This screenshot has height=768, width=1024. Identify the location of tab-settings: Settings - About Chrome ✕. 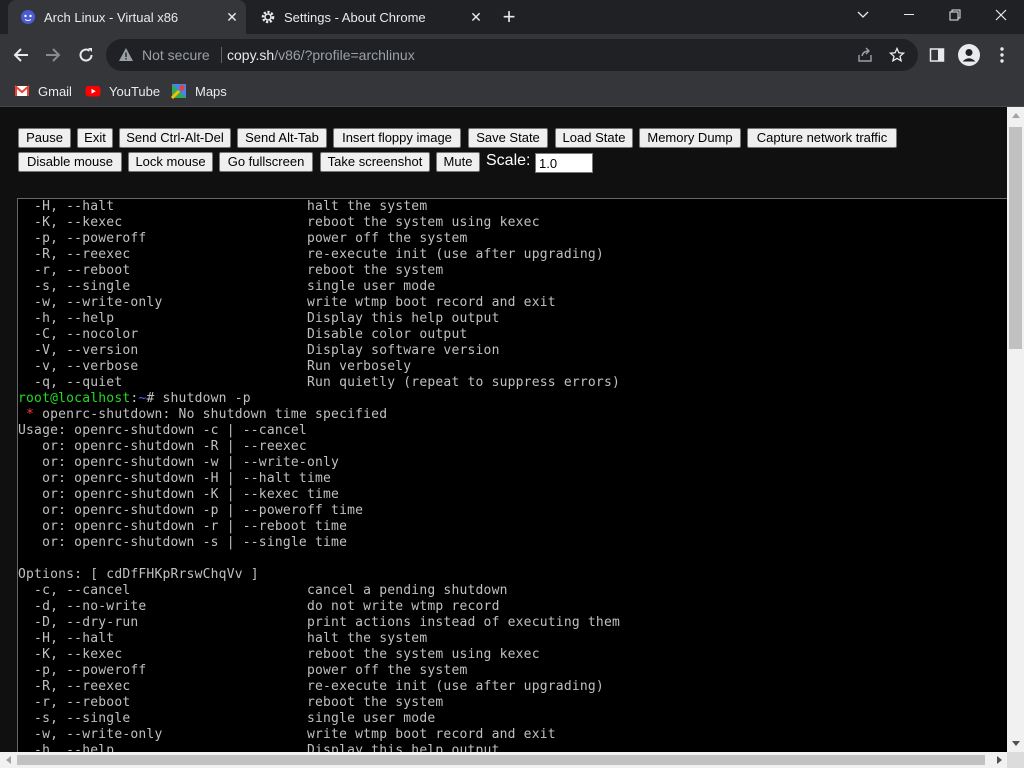
(369, 17).